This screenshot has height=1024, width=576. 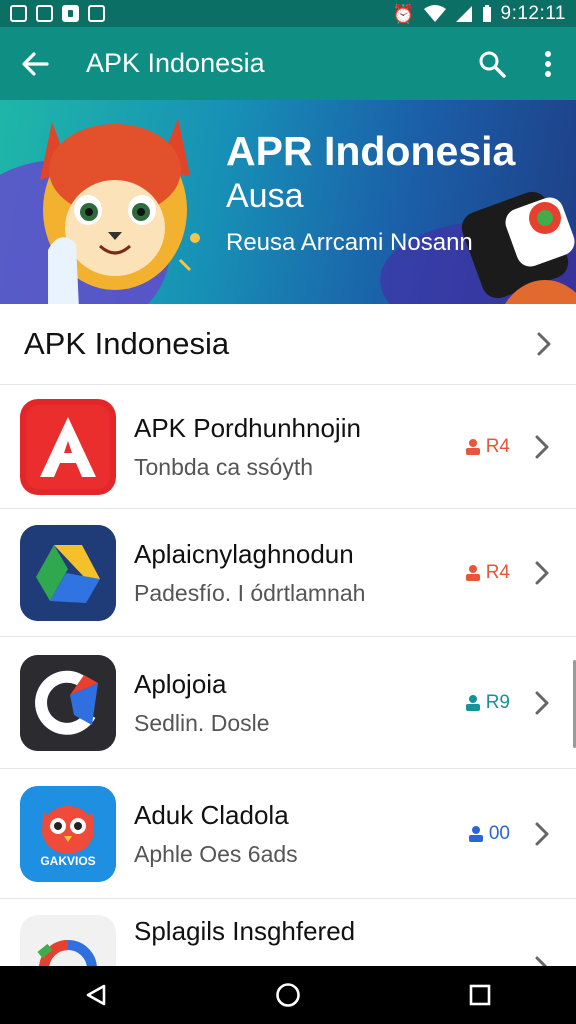 What do you see at coordinates (127, 343) in the screenshot?
I see `section-title: APK Indonesia` at bounding box center [127, 343].